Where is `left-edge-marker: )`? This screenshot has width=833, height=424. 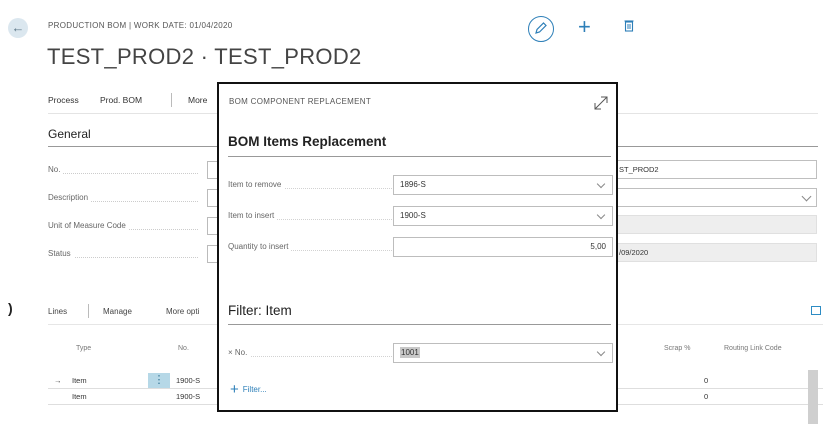
left-edge-marker: ) is located at coordinates (10, 308).